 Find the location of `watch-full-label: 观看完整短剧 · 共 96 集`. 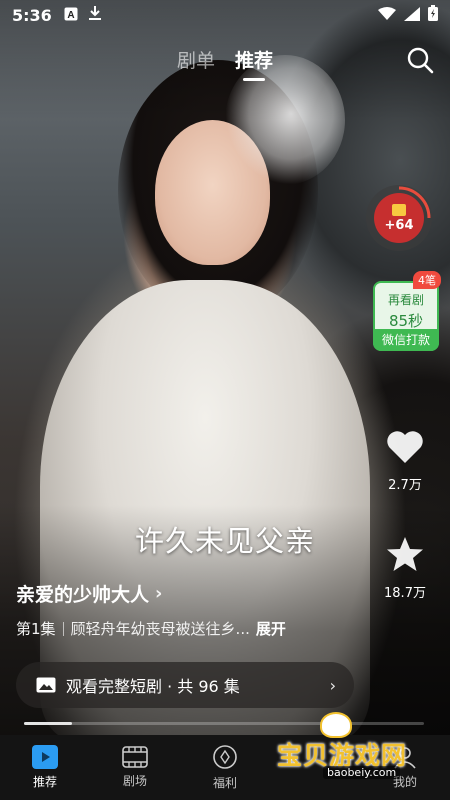

watch-full-label: 观看完整短剧 · 共 96 集 is located at coordinates (153, 686).